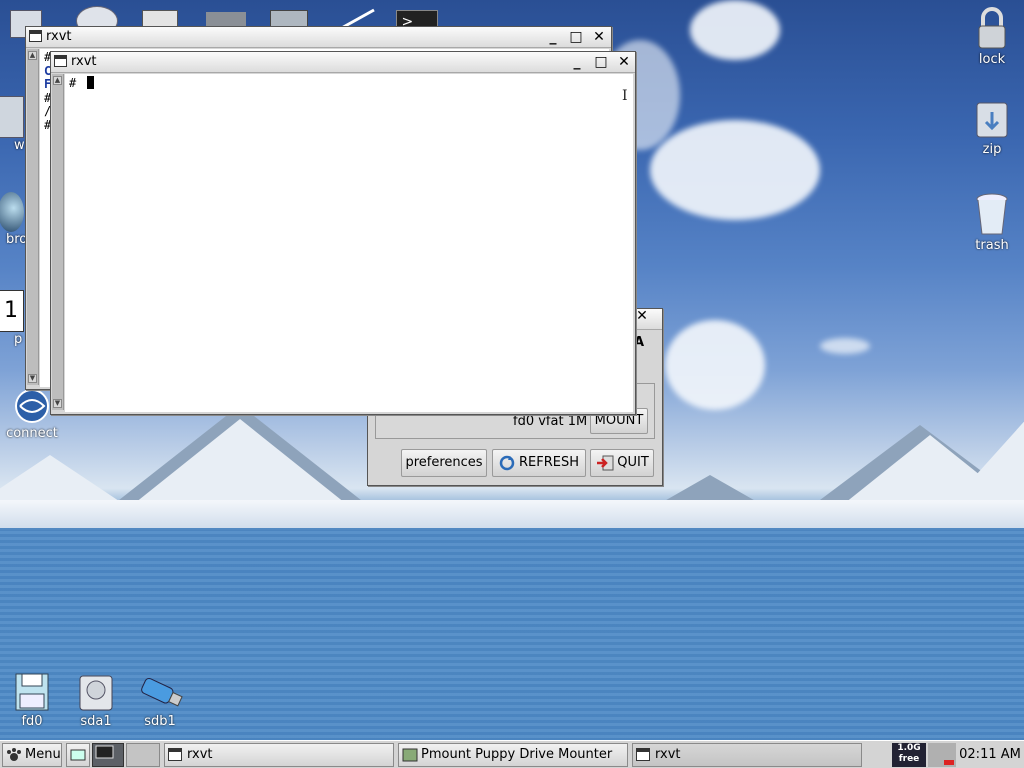 This screenshot has height=768, width=1024. Describe the element at coordinates (73, 83) in the screenshot. I see `terminal-prompt: #` at that location.